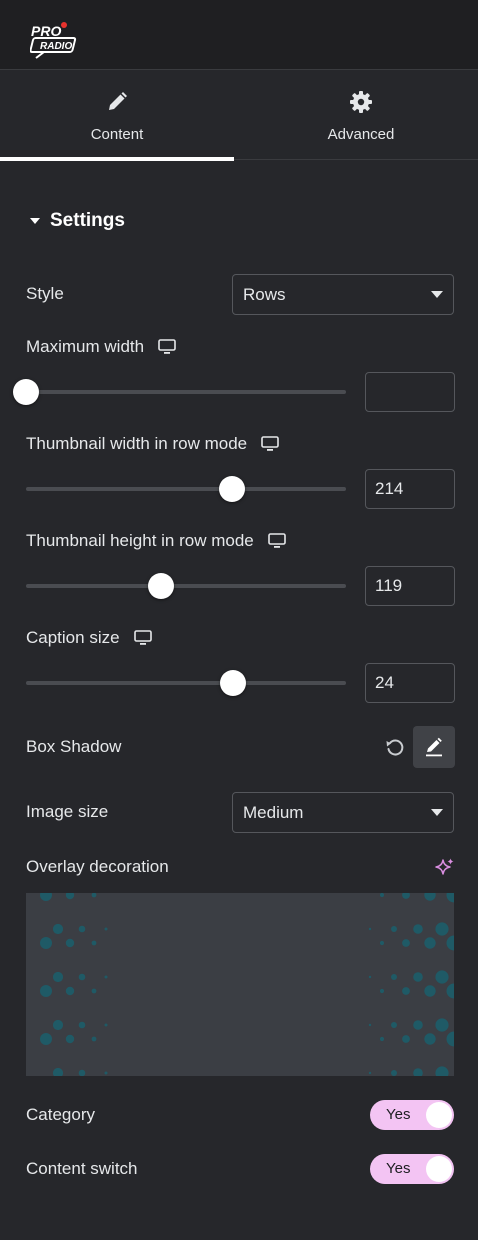 This screenshot has height=1240, width=478. What do you see at coordinates (89, 638) in the screenshot?
I see `caption-size-label: Caption size` at bounding box center [89, 638].